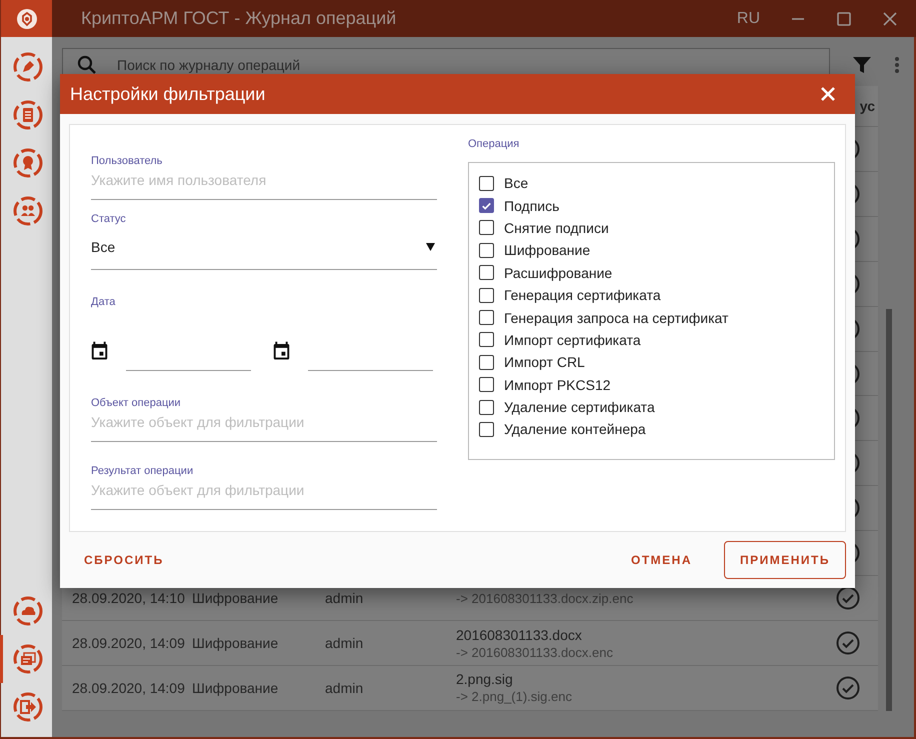 Image resolution: width=916 pixels, height=739 pixels. I want to click on dialog-button: ПРИМЕНИТЬ, so click(785, 560).